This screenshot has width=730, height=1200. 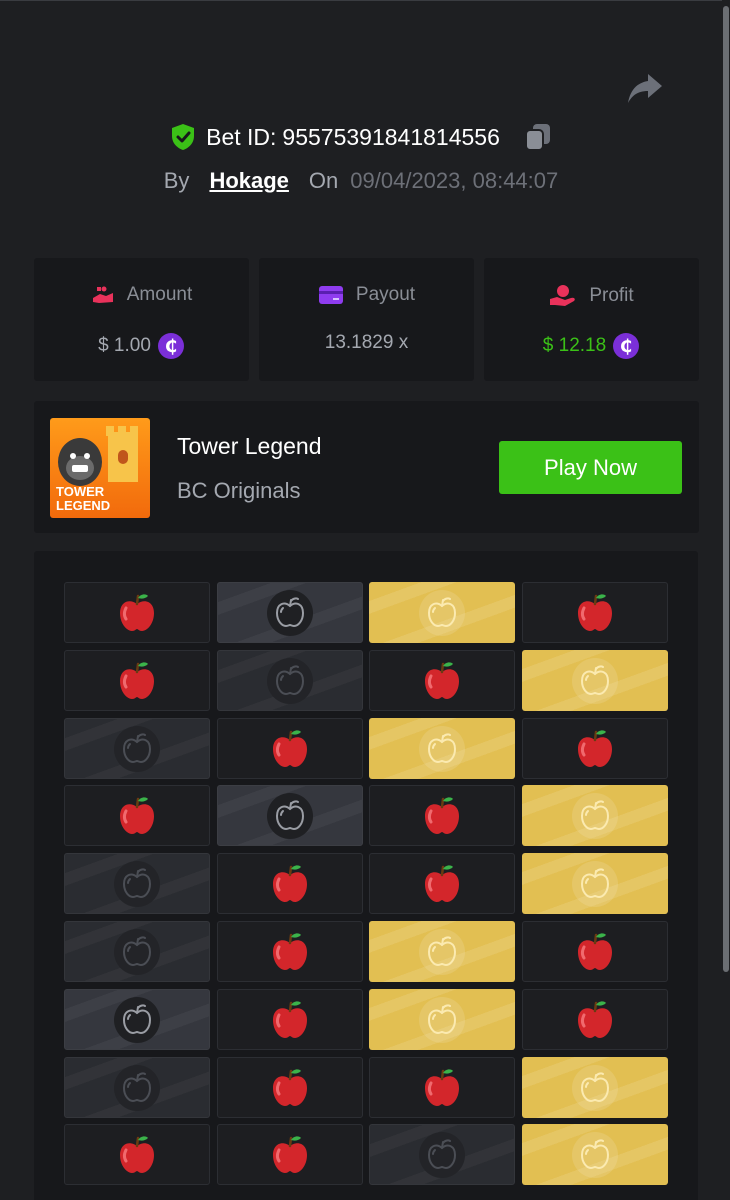 What do you see at coordinates (249, 446) in the screenshot?
I see `game-title: Tower Legend` at bounding box center [249, 446].